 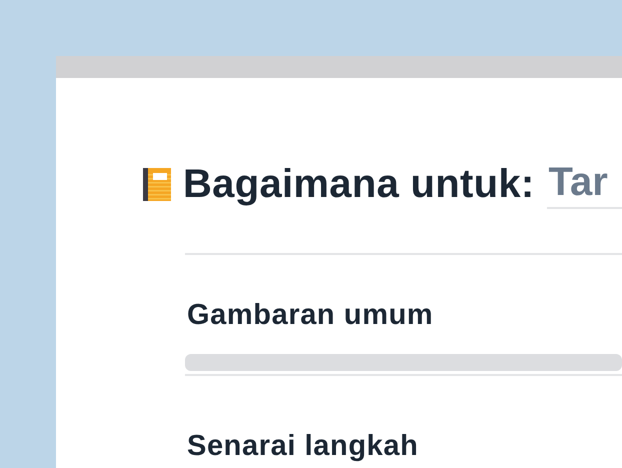 What do you see at coordinates (584, 184) in the screenshot?
I see `title-input-field: Tar` at bounding box center [584, 184].